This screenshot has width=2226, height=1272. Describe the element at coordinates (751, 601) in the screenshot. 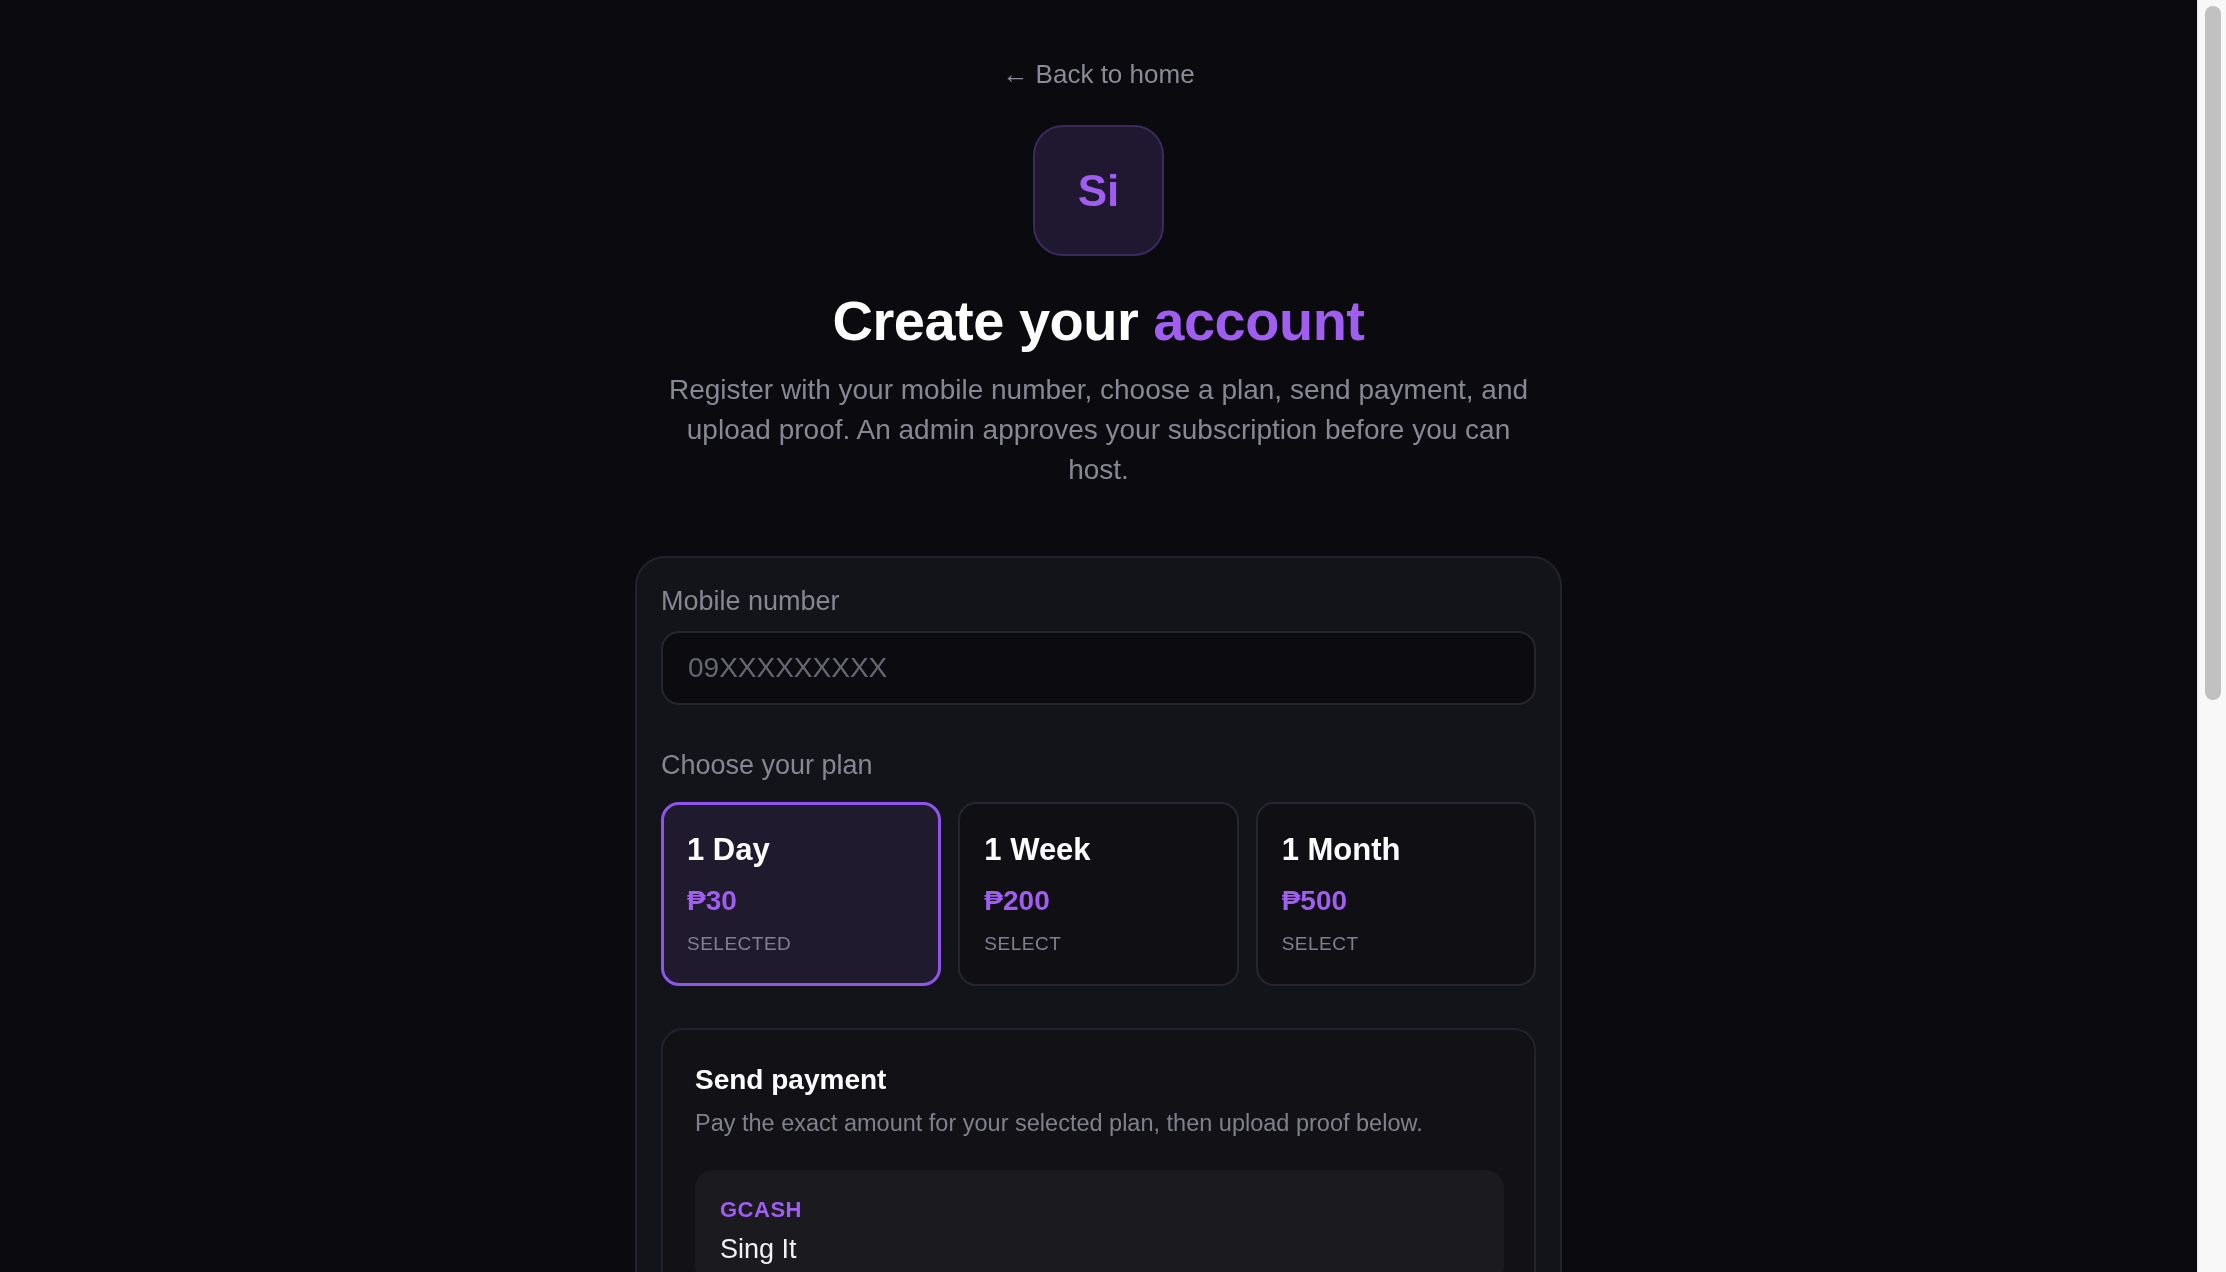

I see `field-label: Mobile number` at that location.